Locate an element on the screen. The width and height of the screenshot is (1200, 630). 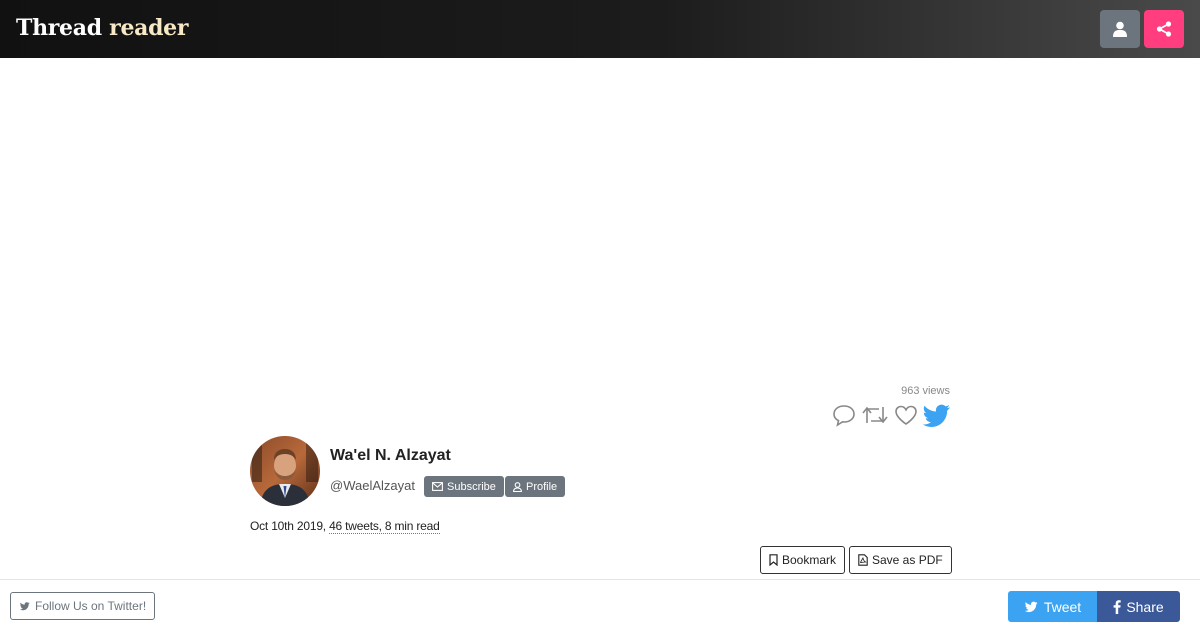
follow-us-button: Follow Us on Twitter! is located at coordinates (83, 606).